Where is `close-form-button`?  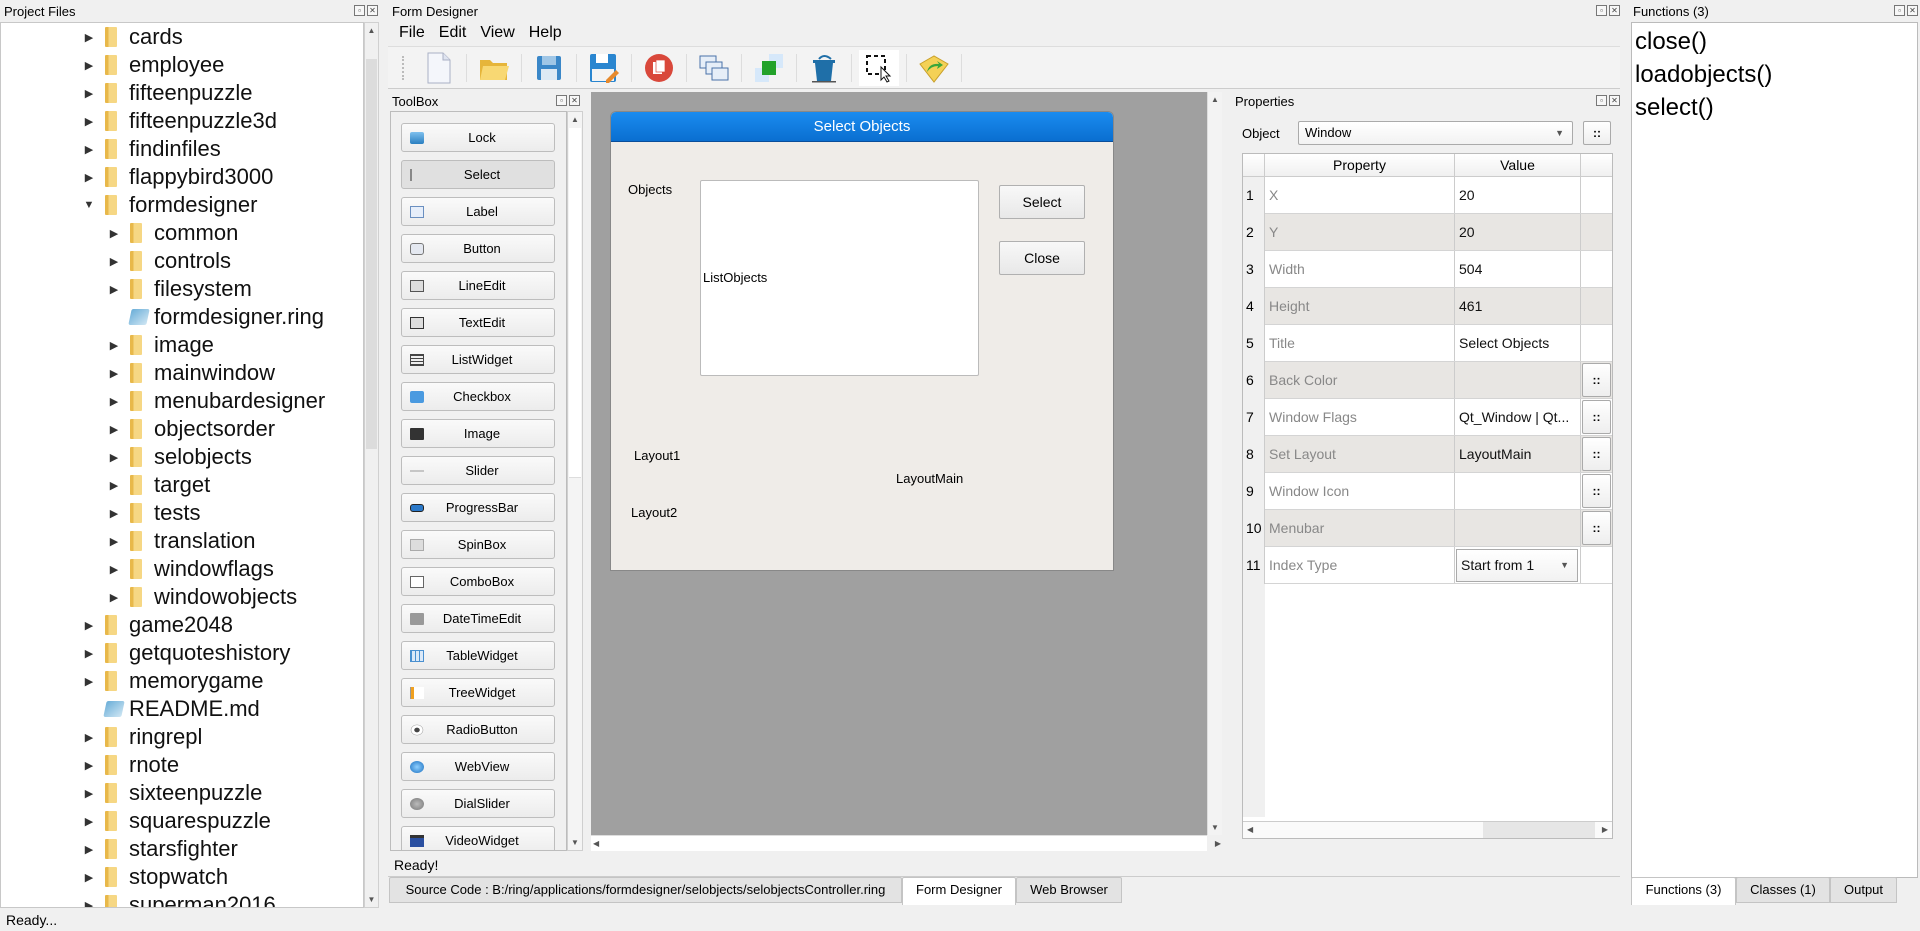
close-form-button is located at coordinates (659, 68).